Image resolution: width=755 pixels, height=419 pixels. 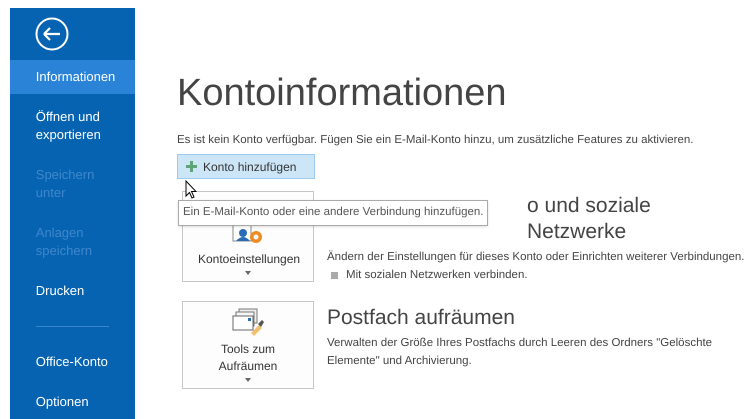 I want to click on add-account-button: Konto hinzufügen, so click(x=246, y=167).